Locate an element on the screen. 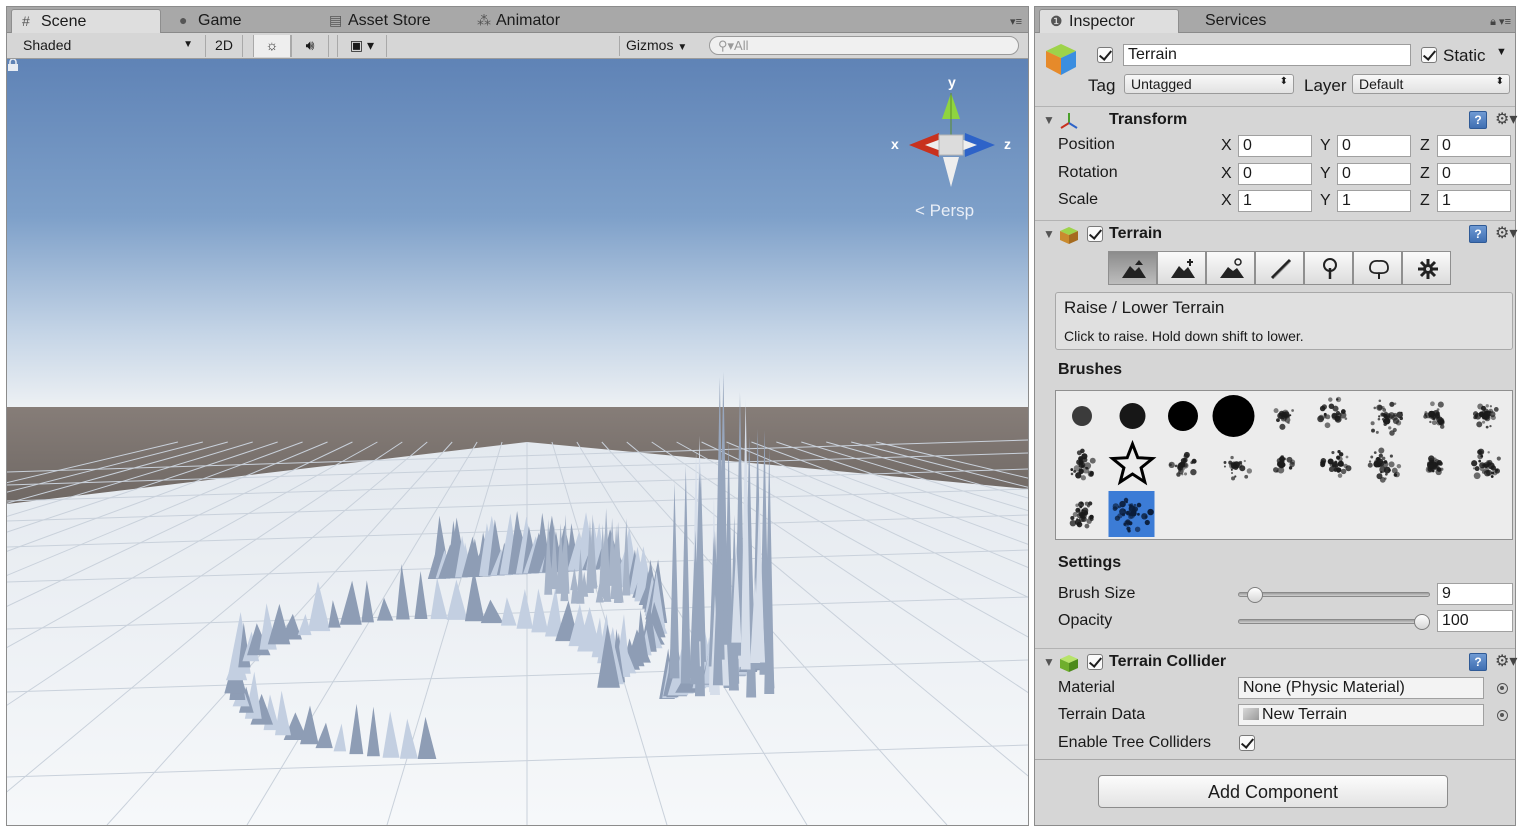  opacity-slider-thumb is located at coordinates (1422, 622).